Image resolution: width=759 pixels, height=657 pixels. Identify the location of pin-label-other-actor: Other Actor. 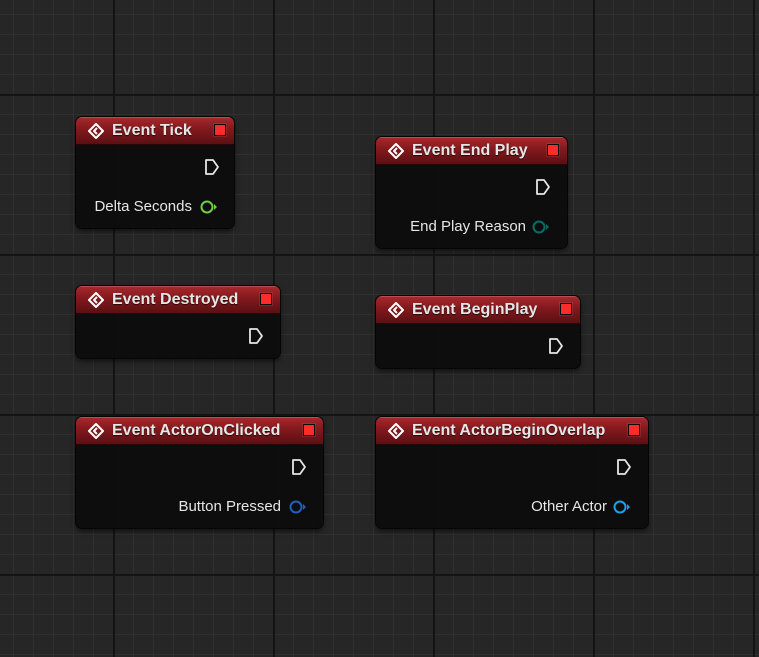
(569, 506).